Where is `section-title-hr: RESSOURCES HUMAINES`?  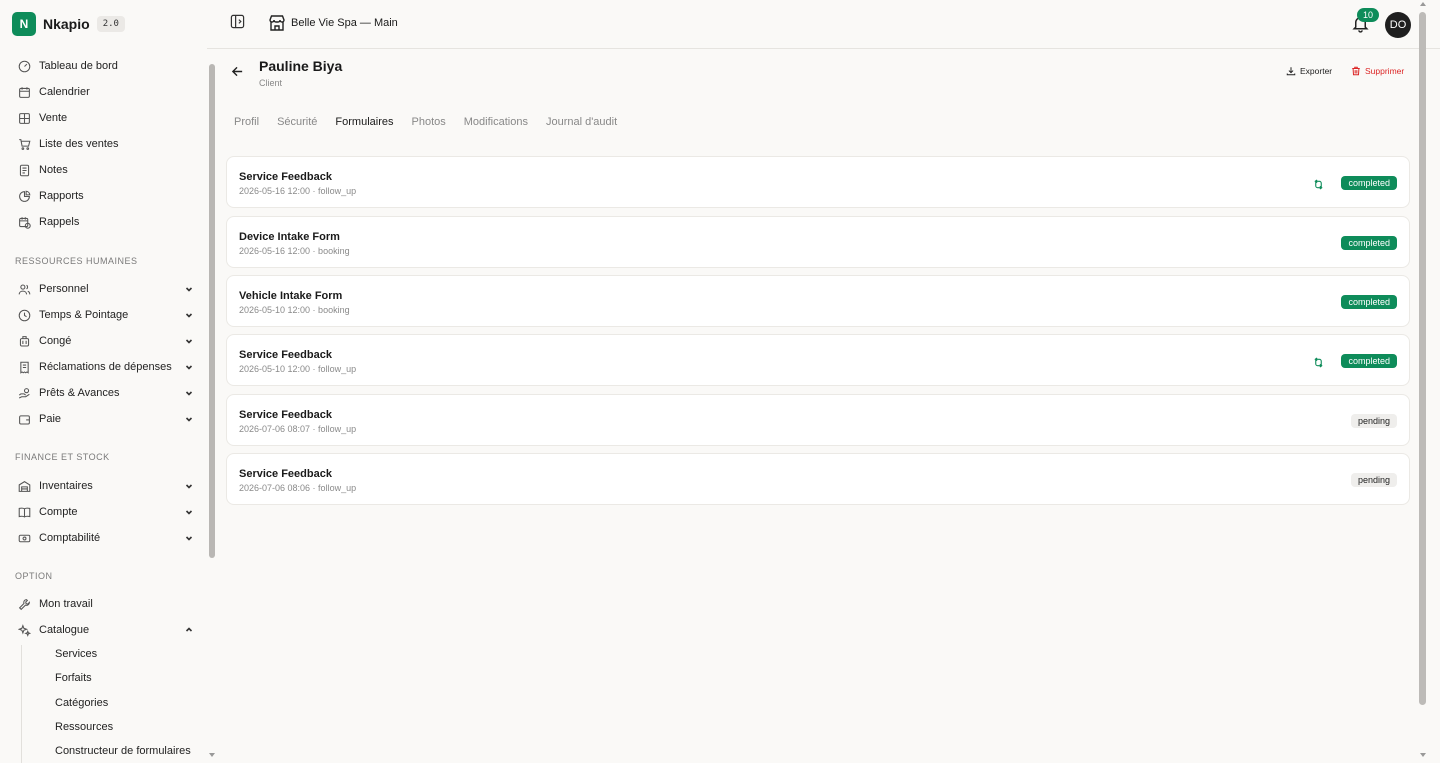
section-title-hr: RESSOURCES HUMAINES is located at coordinates (76, 261).